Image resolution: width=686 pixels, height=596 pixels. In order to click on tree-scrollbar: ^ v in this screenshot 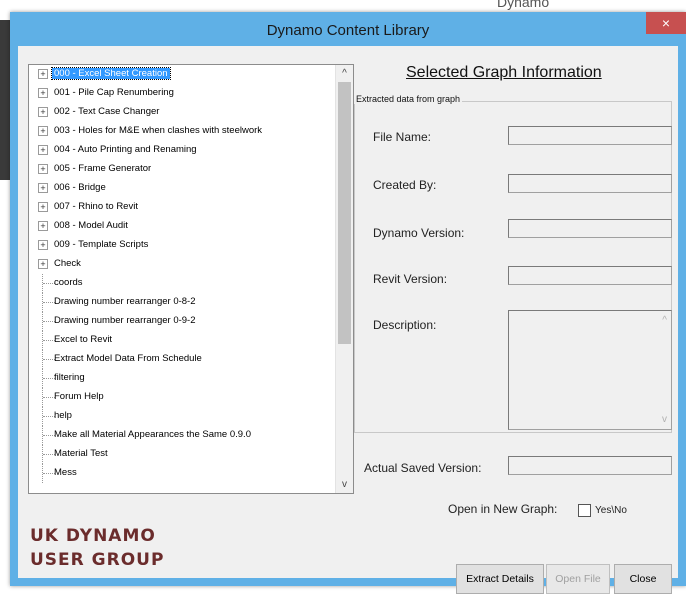, I will do `click(344, 279)`.